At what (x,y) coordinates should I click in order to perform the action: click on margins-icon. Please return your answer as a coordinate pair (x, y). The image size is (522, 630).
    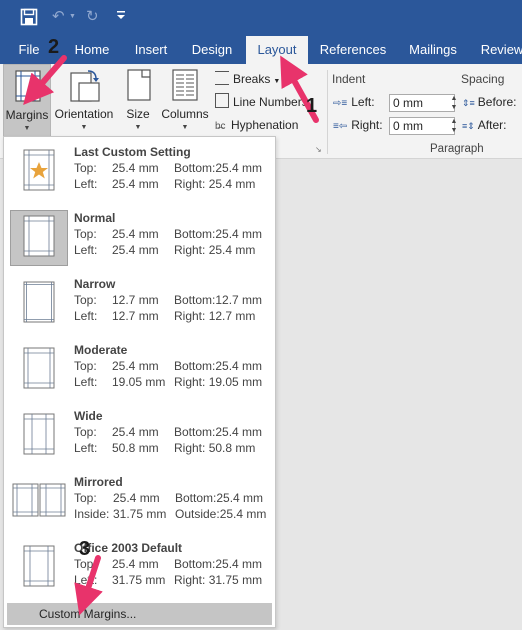
    Looking at the image, I should click on (28, 86).